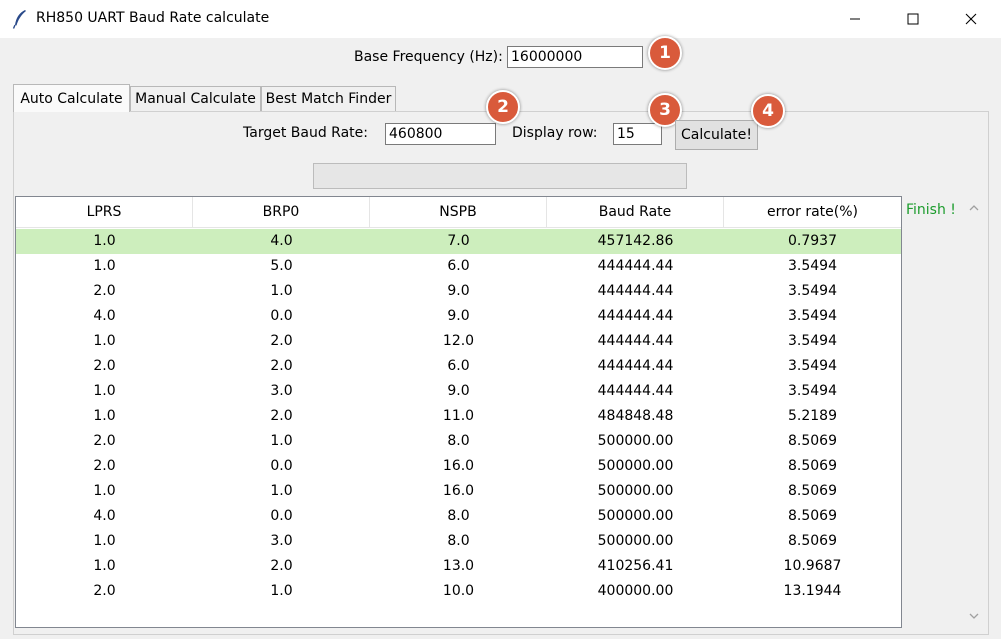  Describe the element at coordinates (500, 176) in the screenshot. I see `progress-bar` at that location.